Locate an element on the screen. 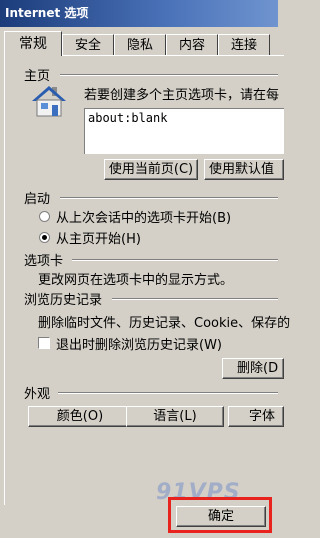 The image size is (320, 538). tab-general: 常规 is located at coordinates (33, 43).